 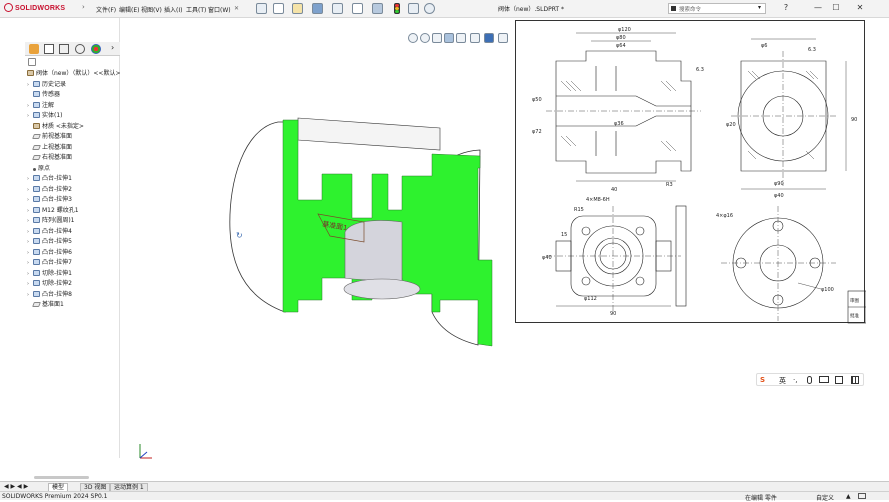 I want to click on feature-manager-tab-icon, so click(x=34, y=49).